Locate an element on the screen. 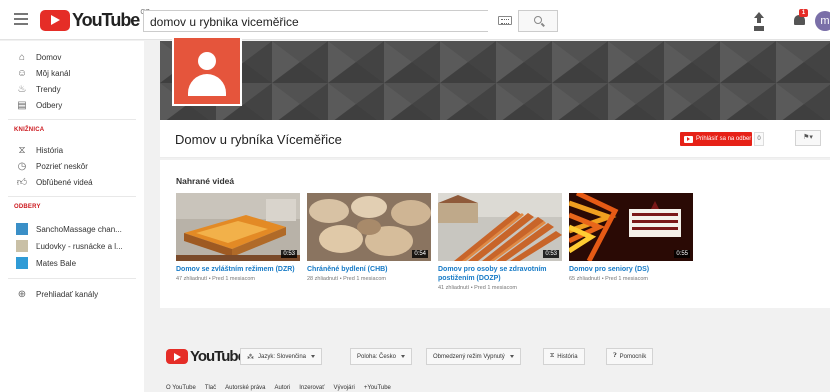 The image size is (830, 392). history-label: História is located at coordinates (567, 356).